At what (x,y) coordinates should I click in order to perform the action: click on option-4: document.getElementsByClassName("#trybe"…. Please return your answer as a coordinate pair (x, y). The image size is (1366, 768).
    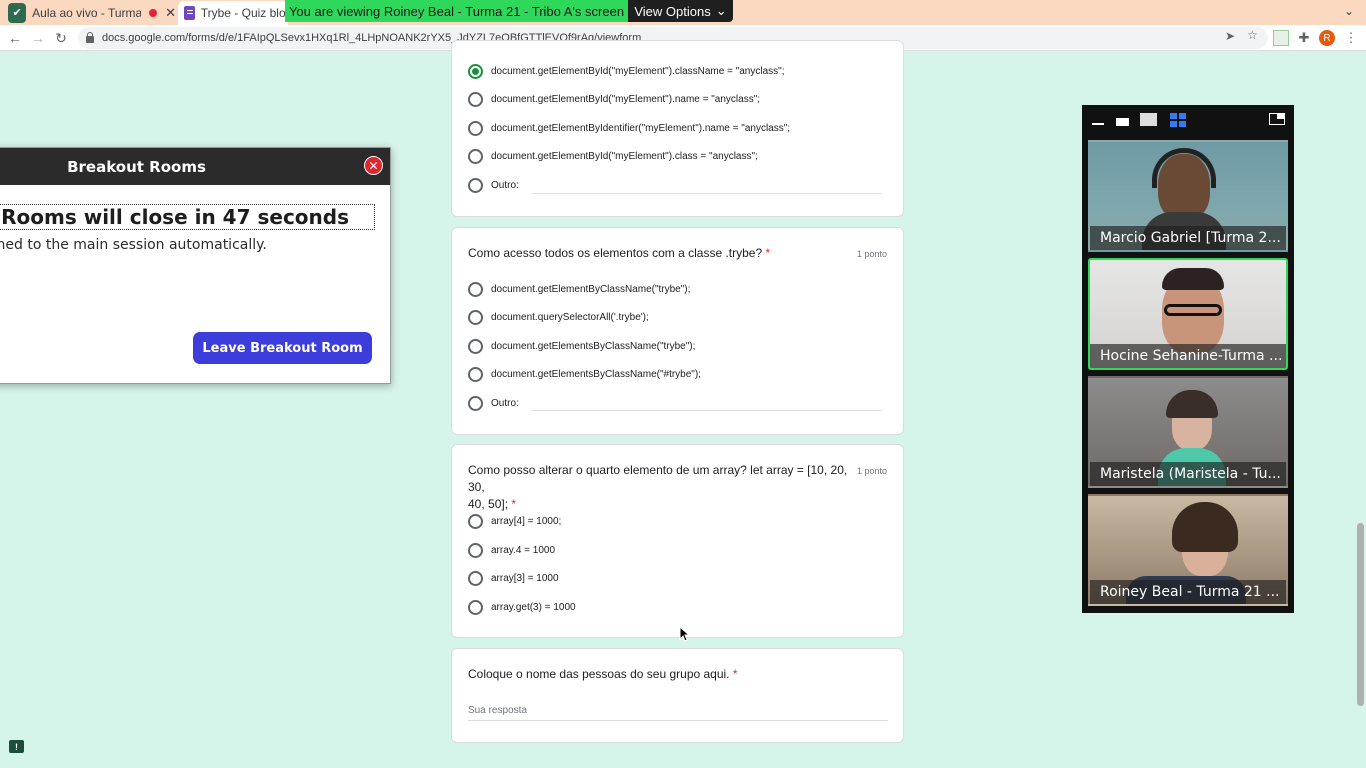
    Looking at the image, I should click on (584, 374).